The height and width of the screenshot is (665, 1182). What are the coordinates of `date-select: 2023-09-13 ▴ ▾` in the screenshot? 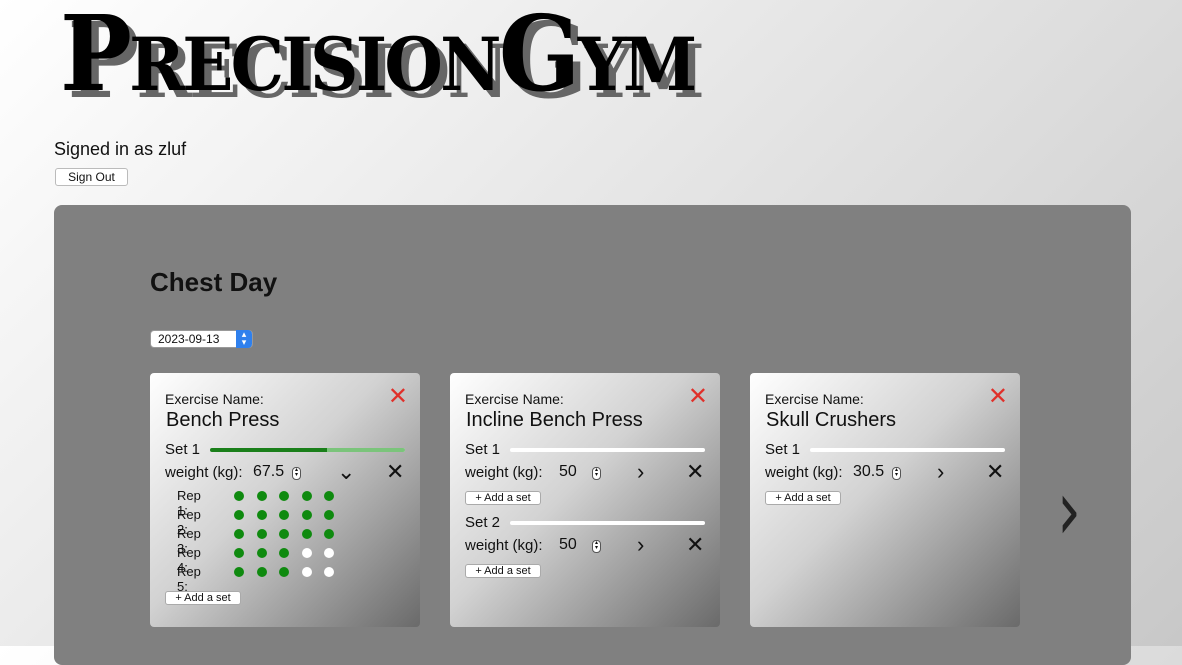 It's located at (201, 339).